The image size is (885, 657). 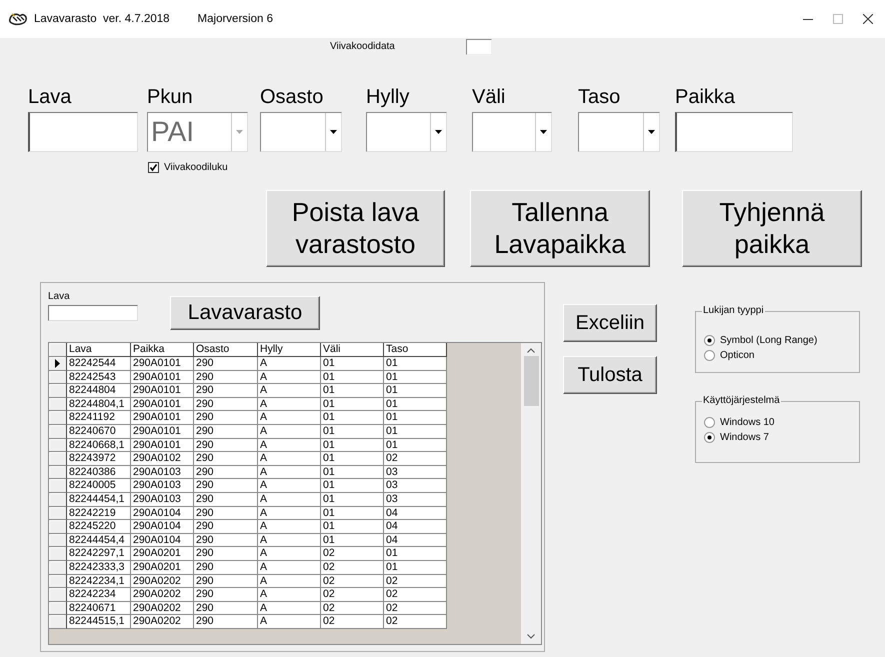 What do you see at coordinates (93, 313) in the screenshot?
I see `filter-field` at bounding box center [93, 313].